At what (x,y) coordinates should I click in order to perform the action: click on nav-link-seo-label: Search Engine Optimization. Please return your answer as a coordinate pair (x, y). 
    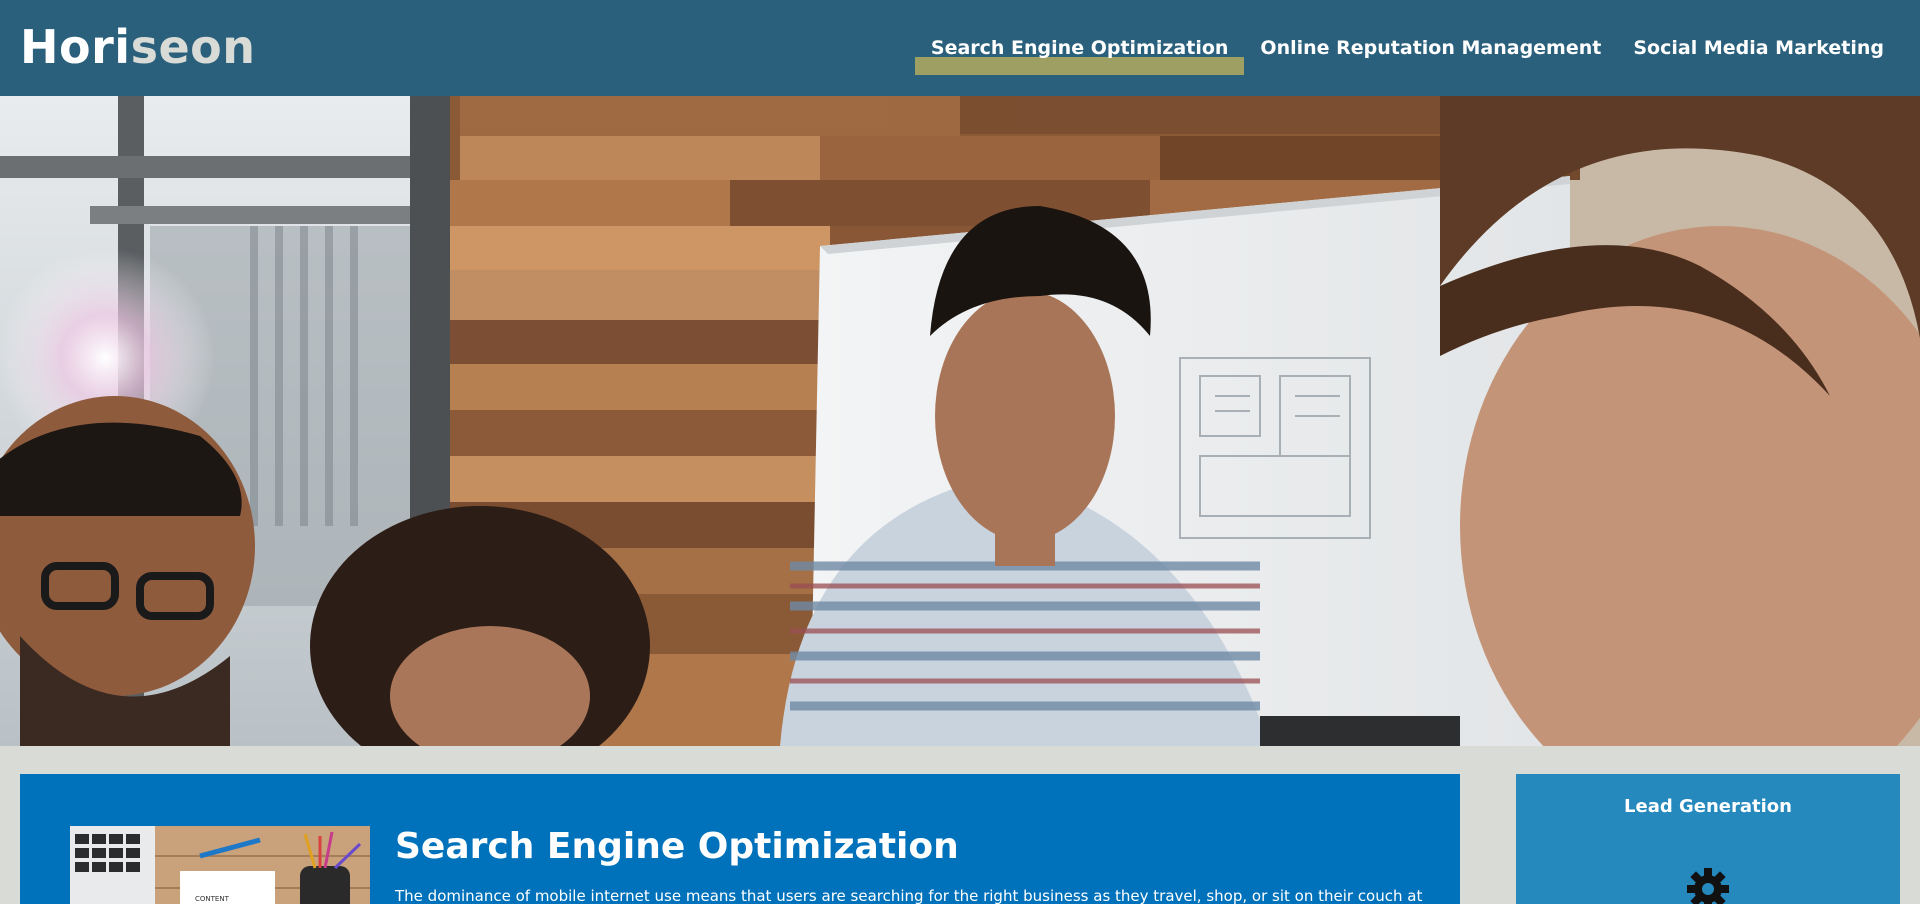
    Looking at the image, I should click on (1079, 48).